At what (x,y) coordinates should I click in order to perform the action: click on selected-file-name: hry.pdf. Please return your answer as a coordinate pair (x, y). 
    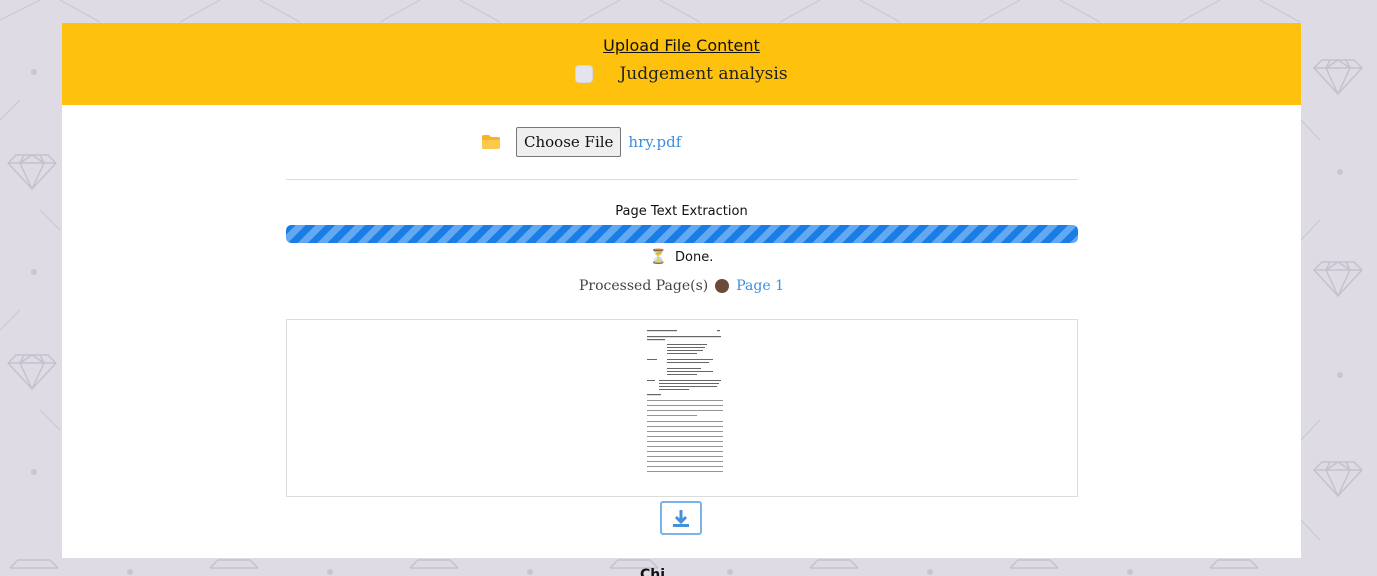
    Looking at the image, I should click on (655, 142).